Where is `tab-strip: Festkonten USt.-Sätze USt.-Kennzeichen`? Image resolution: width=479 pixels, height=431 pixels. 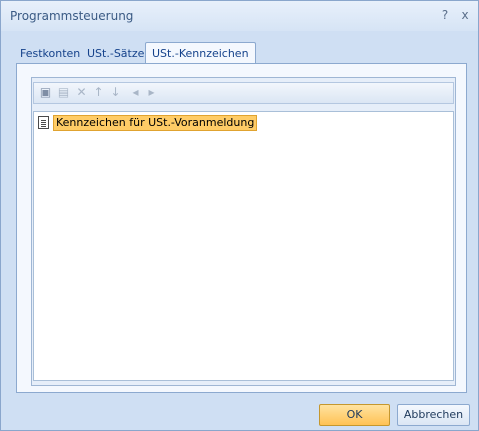
tab-strip: Festkonten USt.-Sätze USt.-Kennzeichen is located at coordinates (239, 47).